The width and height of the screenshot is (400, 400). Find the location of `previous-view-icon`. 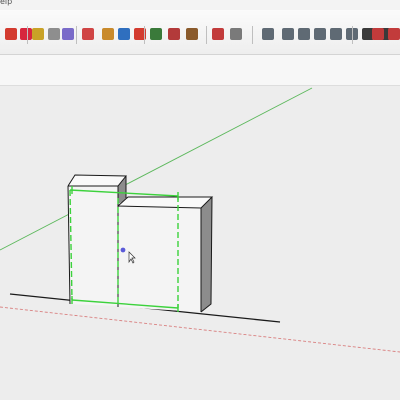

previous-view-icon is located at coordinates (156, 34).